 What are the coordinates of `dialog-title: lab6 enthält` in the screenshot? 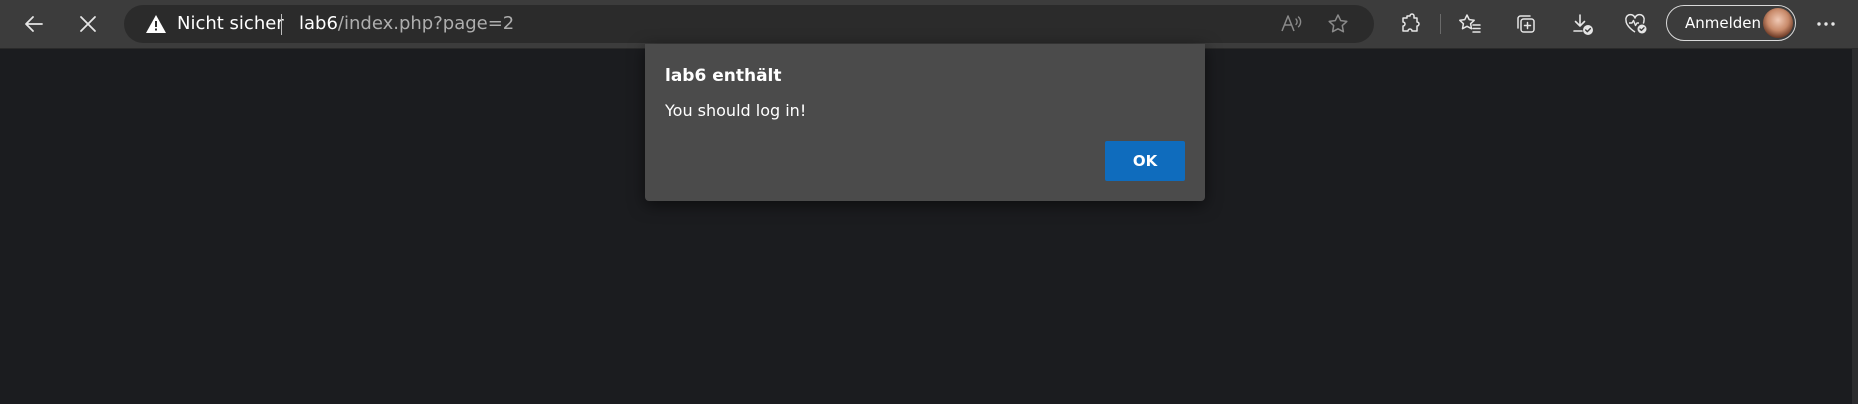 It's located at (723, 76).